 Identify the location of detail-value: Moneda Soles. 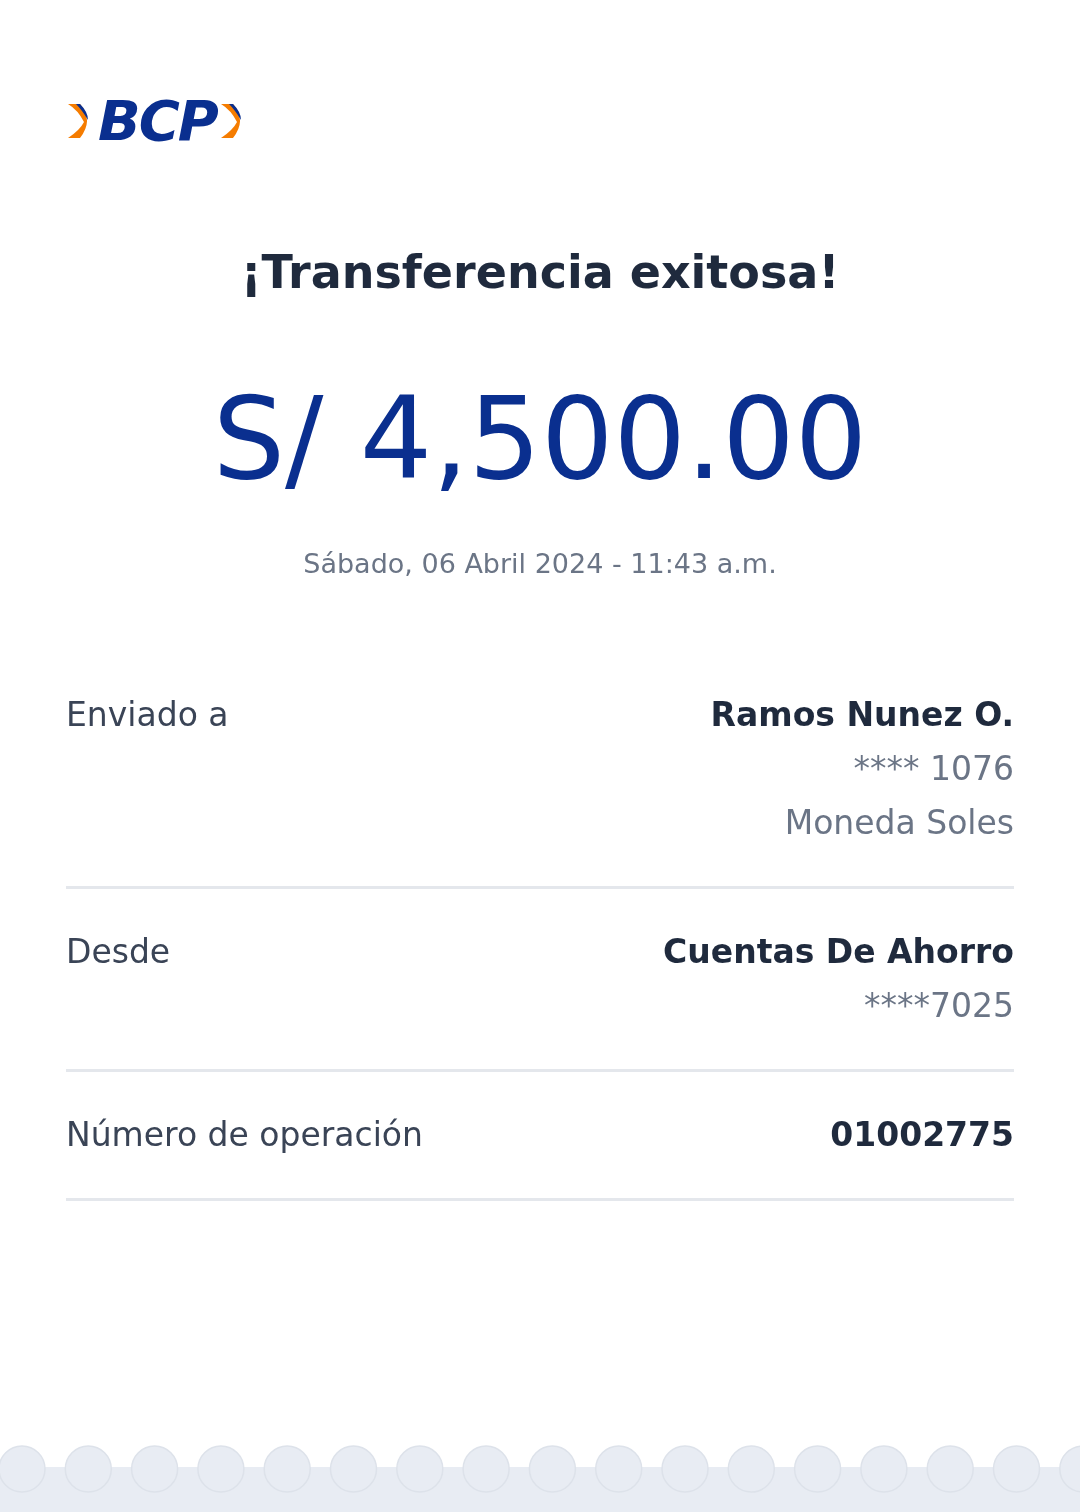
(899, 823).